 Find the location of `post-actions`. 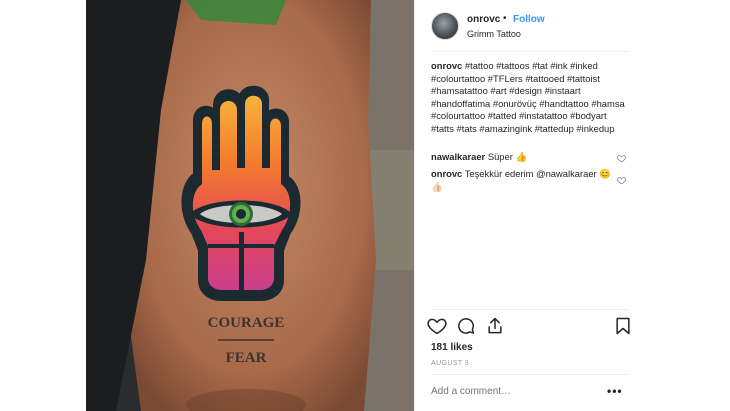

post-actions is located at coordinates (530, 327).